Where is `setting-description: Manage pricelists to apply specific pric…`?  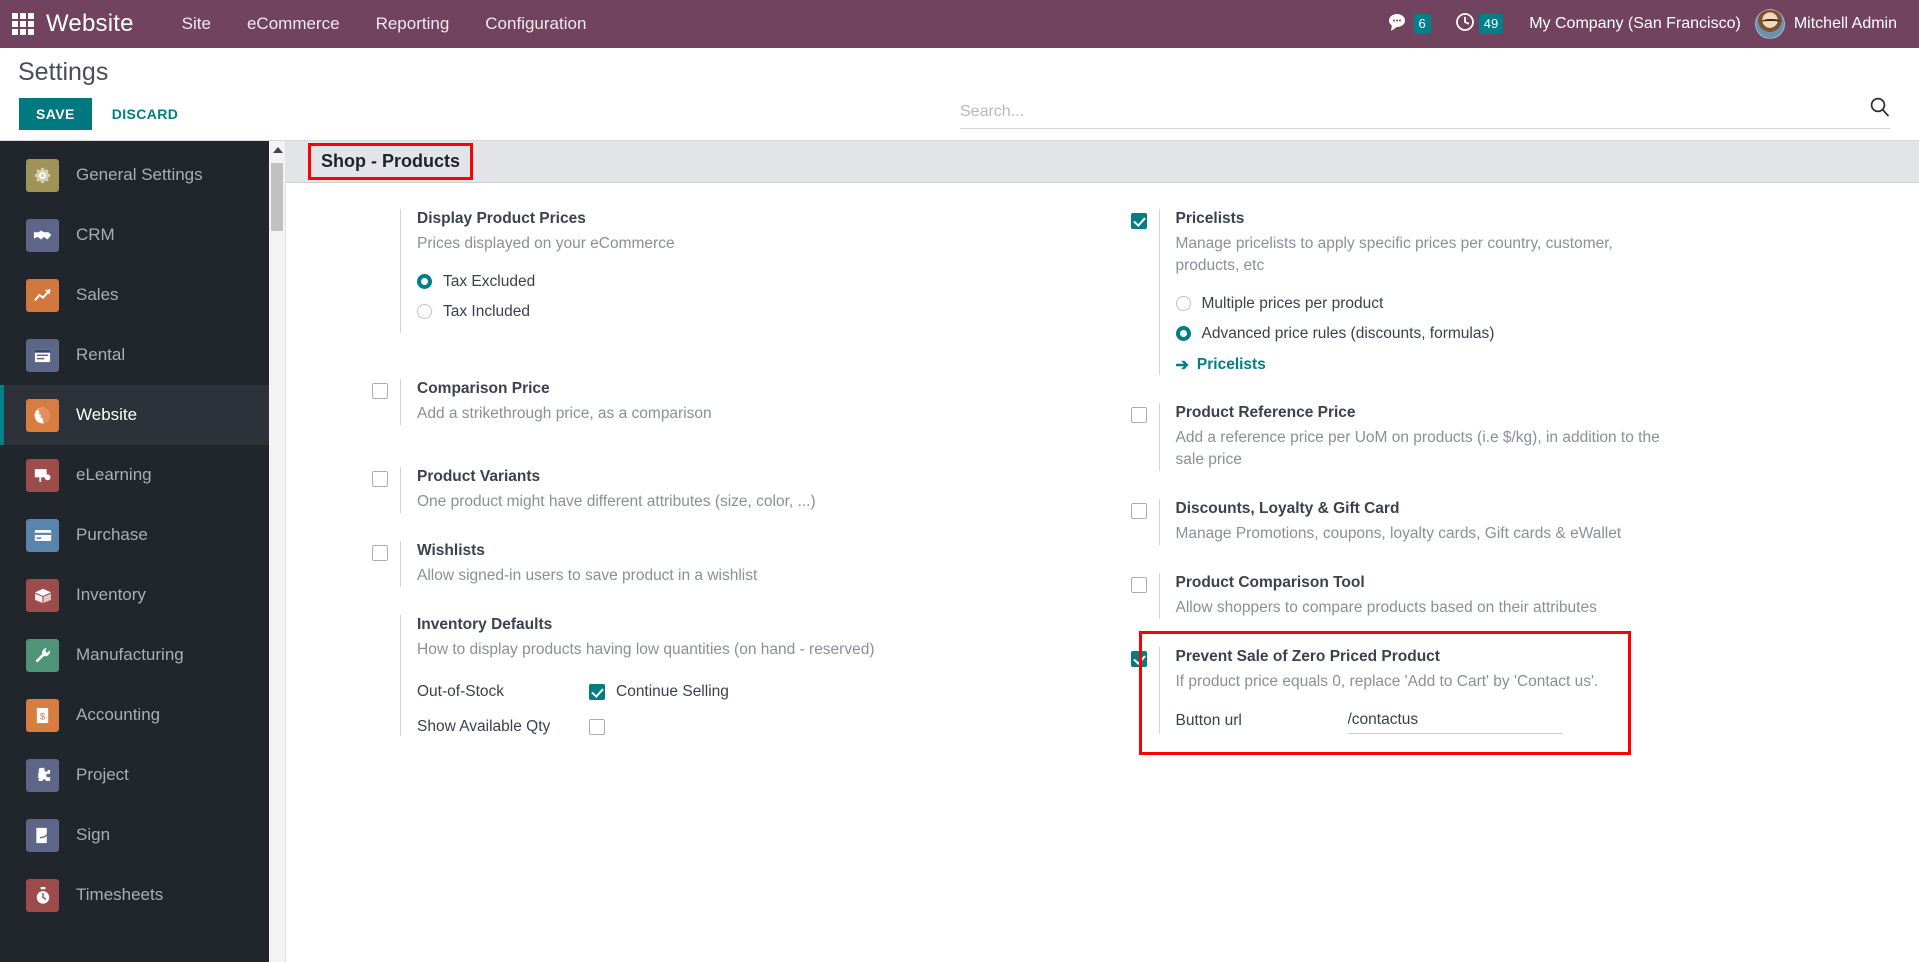
setting-description: Manage pricelists to apply specific pric… is located at coordinates (1394, 254).